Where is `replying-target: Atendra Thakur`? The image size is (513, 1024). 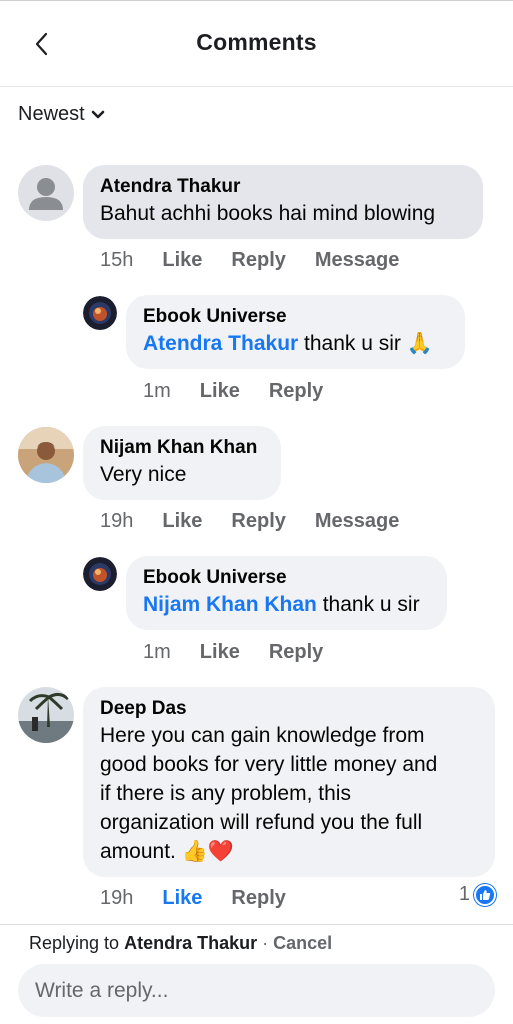
replying-target: Atendra Thakur is located at coordinates (191, 943).